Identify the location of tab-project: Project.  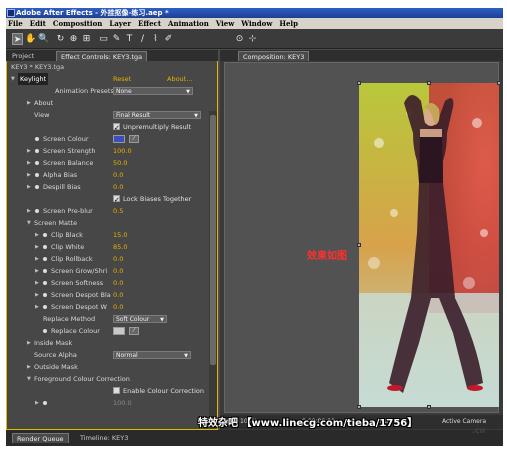
(23, 56).